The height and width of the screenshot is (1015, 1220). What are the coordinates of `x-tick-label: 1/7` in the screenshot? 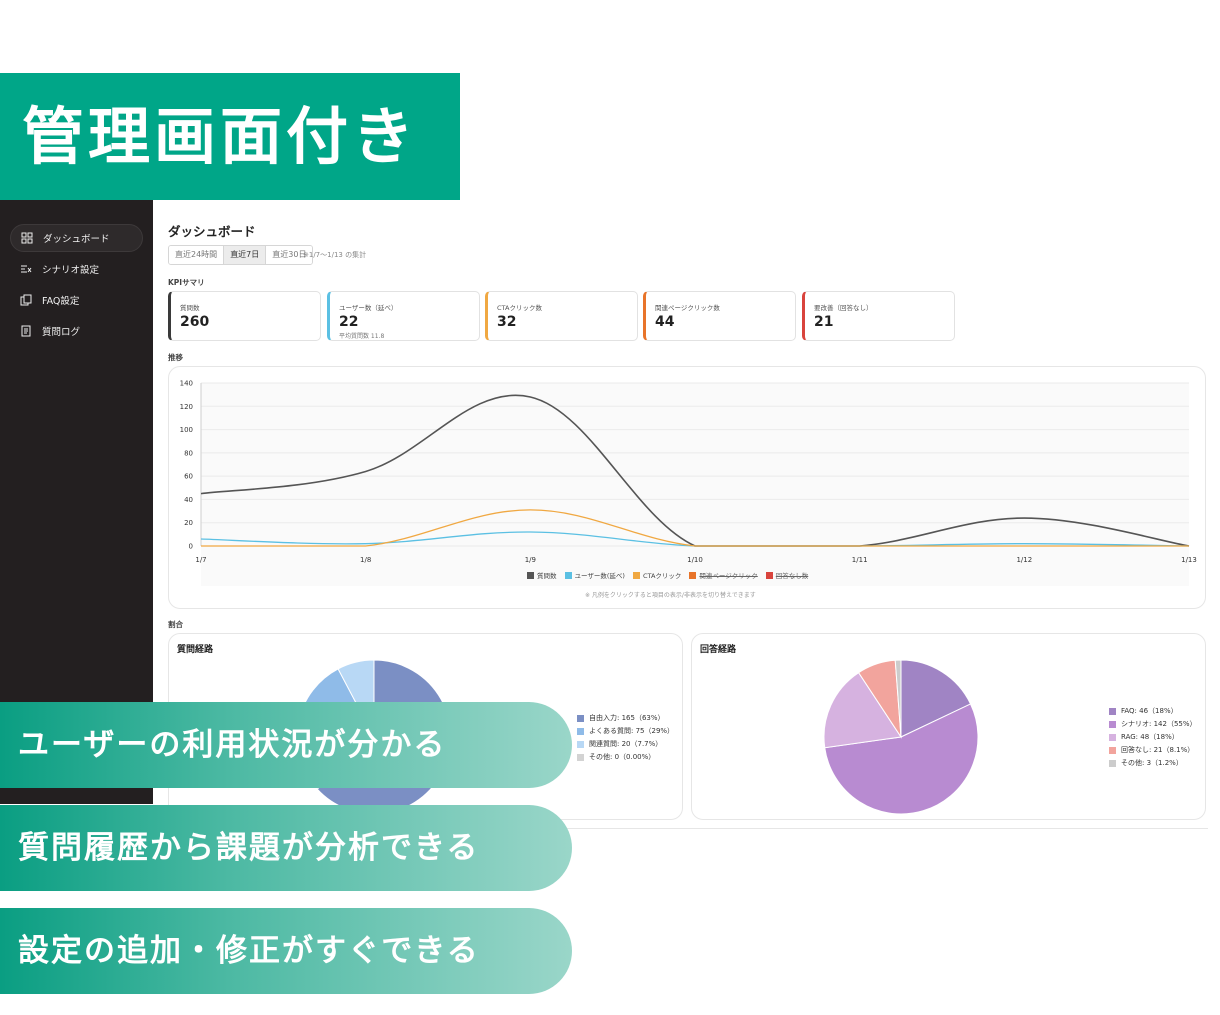 It's located at (200, 560).